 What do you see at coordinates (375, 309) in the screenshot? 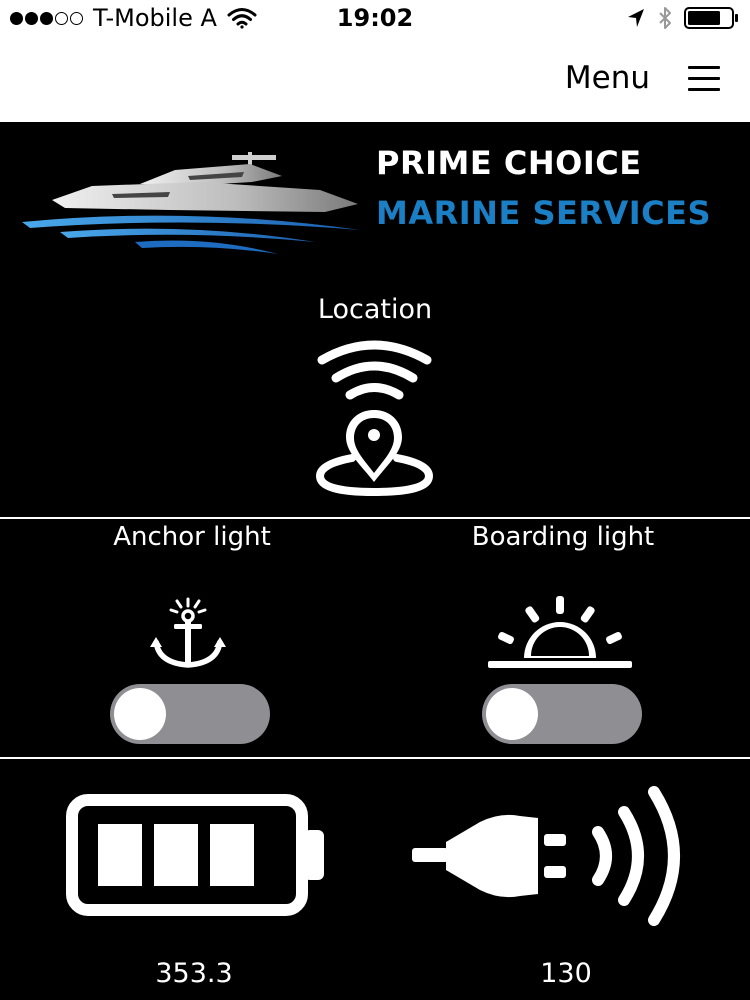
I see `location-title: Location` at bounding box center [375, 309].